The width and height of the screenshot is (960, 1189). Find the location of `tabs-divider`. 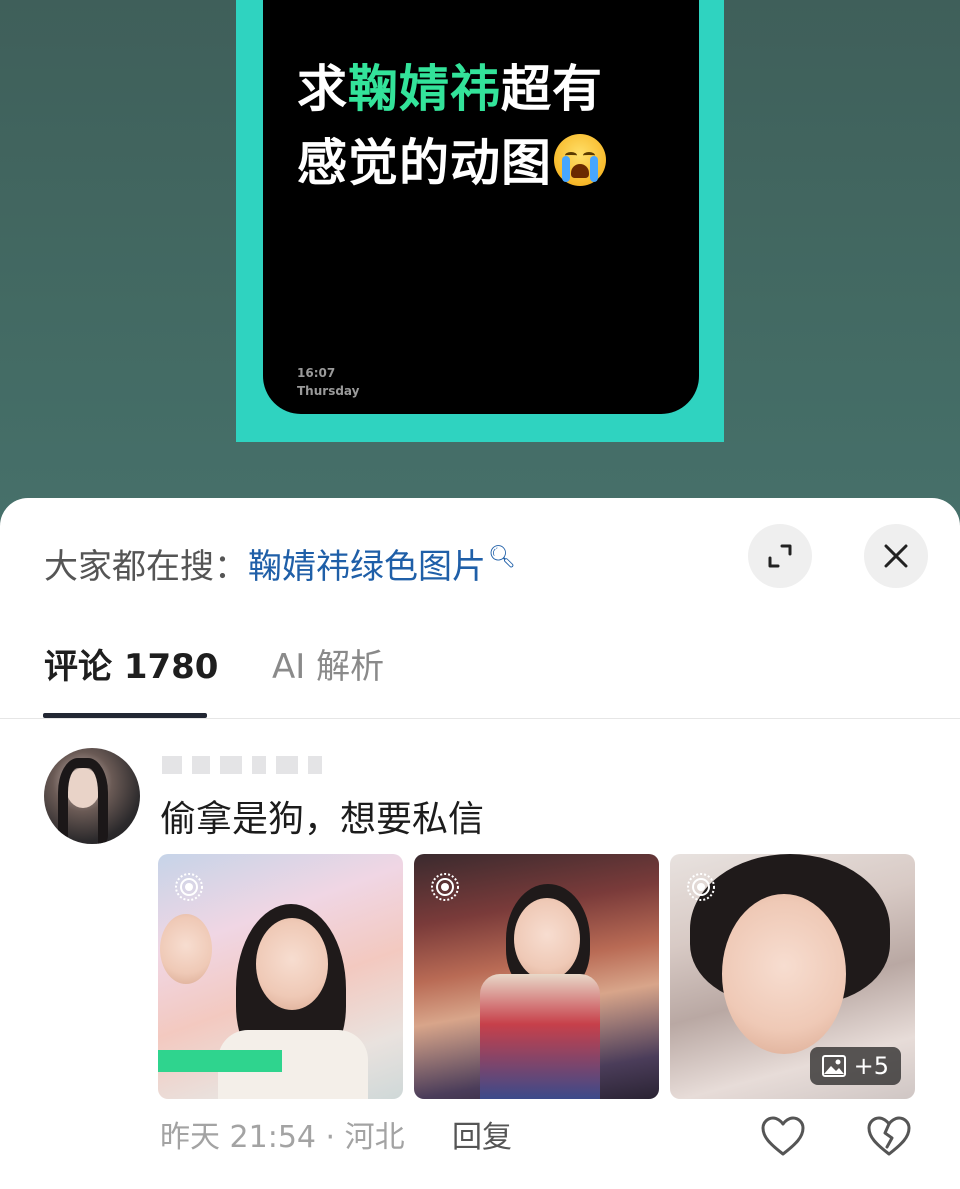

tabs-divider is located at coordinates (480, 718).